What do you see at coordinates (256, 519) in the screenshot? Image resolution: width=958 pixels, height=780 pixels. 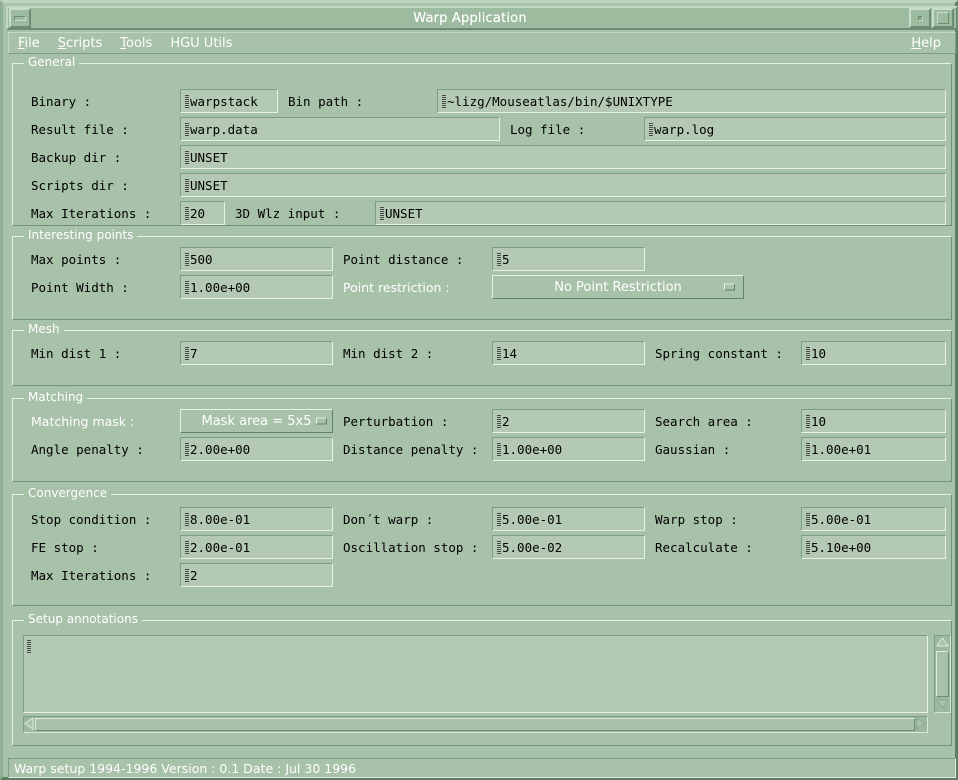 I see `stop-condition-input: 8.00e-01` at bounding box center [256, 519].